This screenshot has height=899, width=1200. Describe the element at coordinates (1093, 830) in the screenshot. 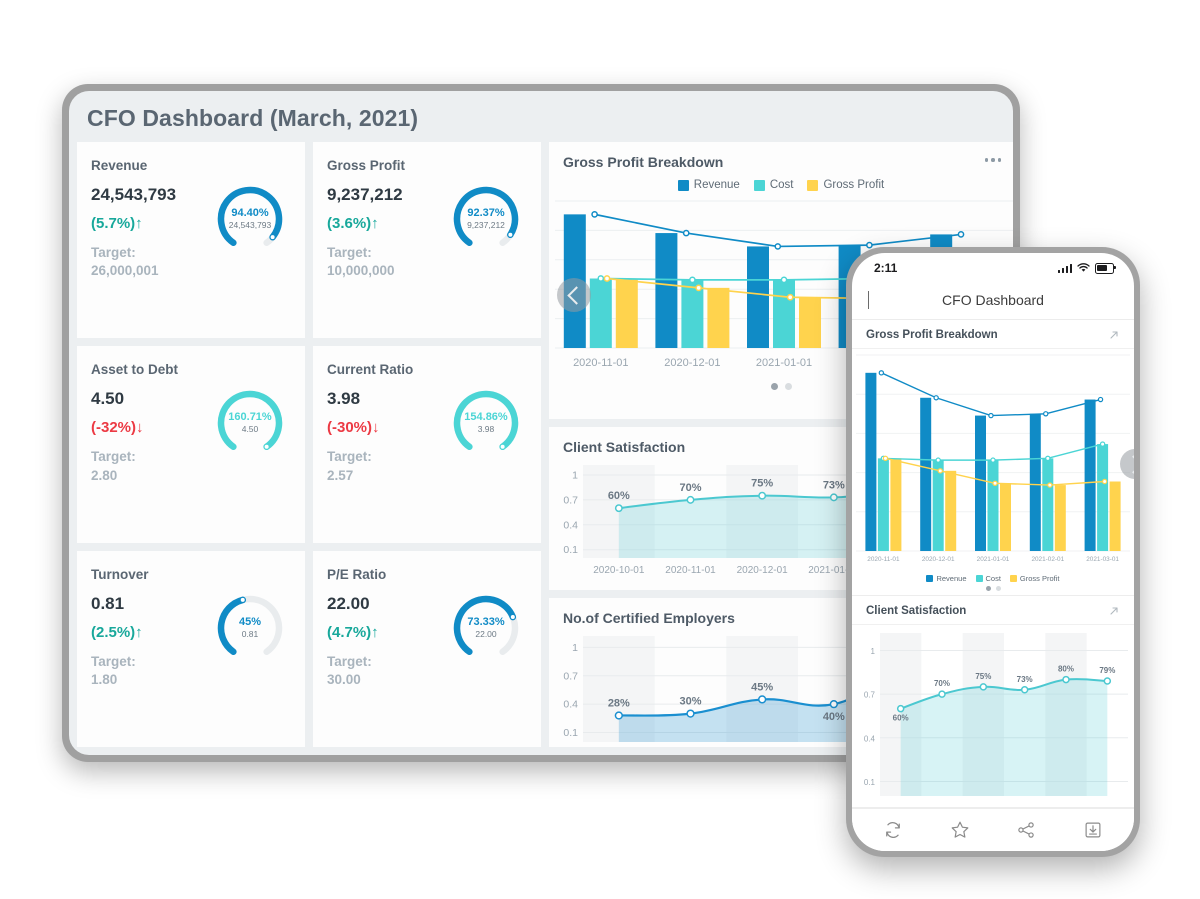

I see `download-icon` at that location.